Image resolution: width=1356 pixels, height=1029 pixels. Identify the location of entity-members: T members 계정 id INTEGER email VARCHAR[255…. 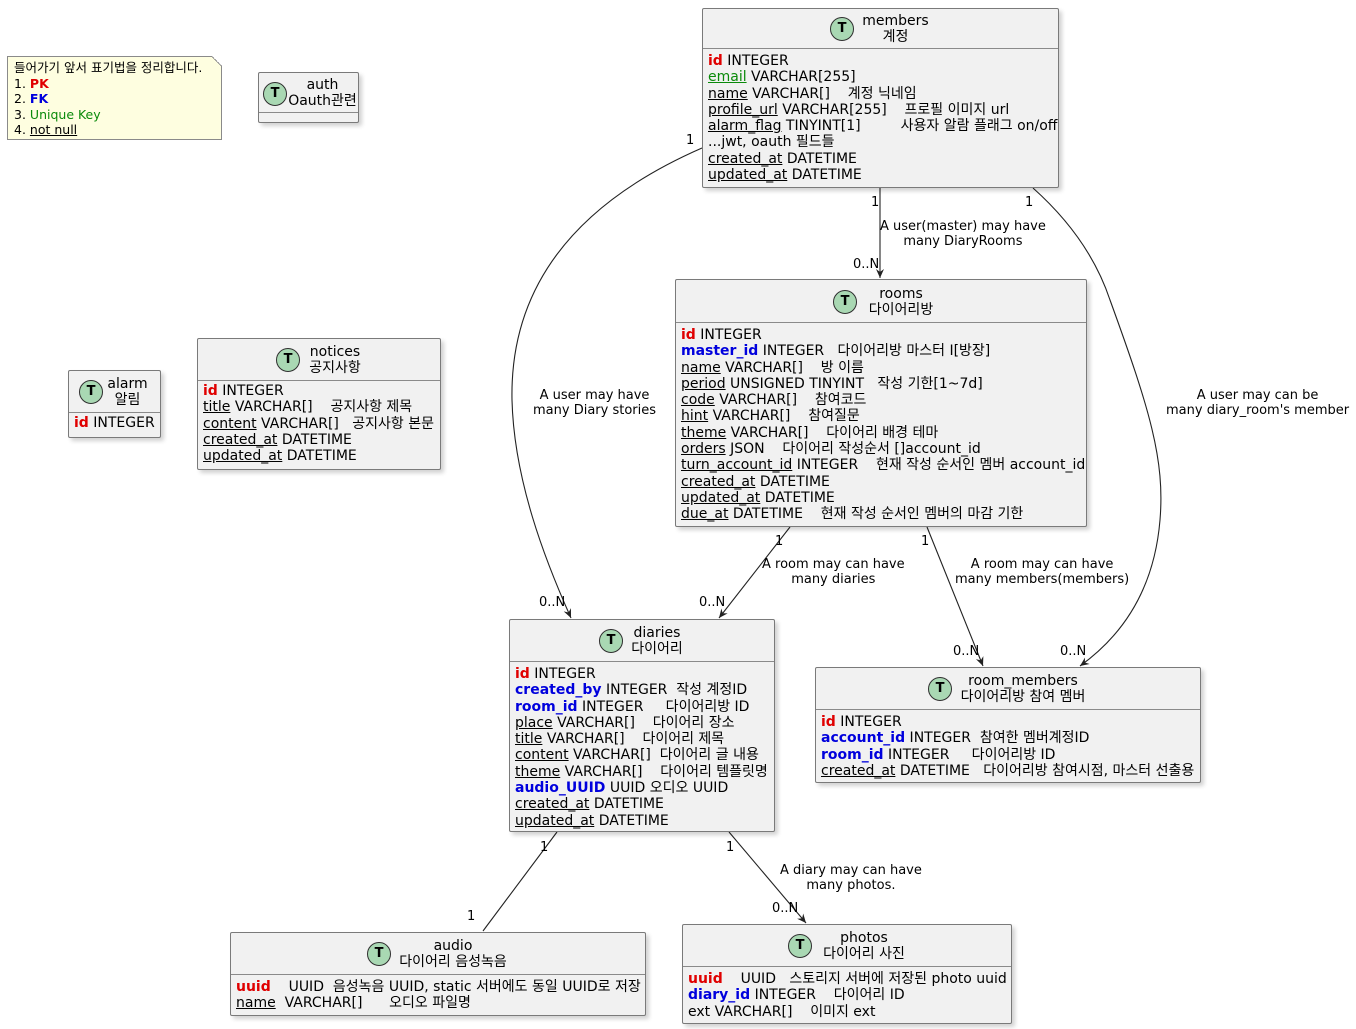
(880, 98).